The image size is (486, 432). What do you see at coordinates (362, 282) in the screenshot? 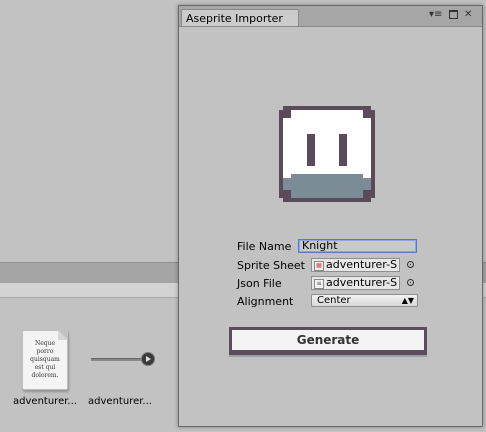
I see `json-file-value: adventurer-S` at bounding box center [362, 282].